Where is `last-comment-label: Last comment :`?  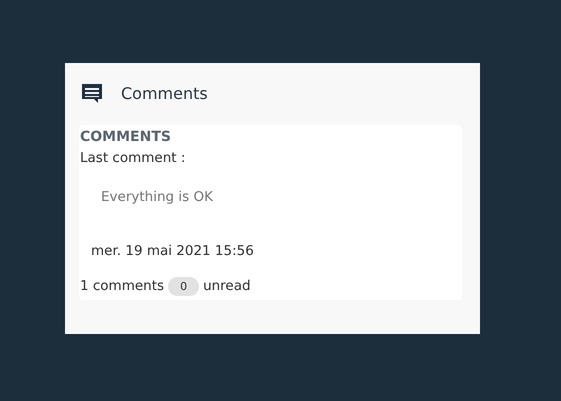 last-comment-label: Last comment : is located at coordinates (133, 158).